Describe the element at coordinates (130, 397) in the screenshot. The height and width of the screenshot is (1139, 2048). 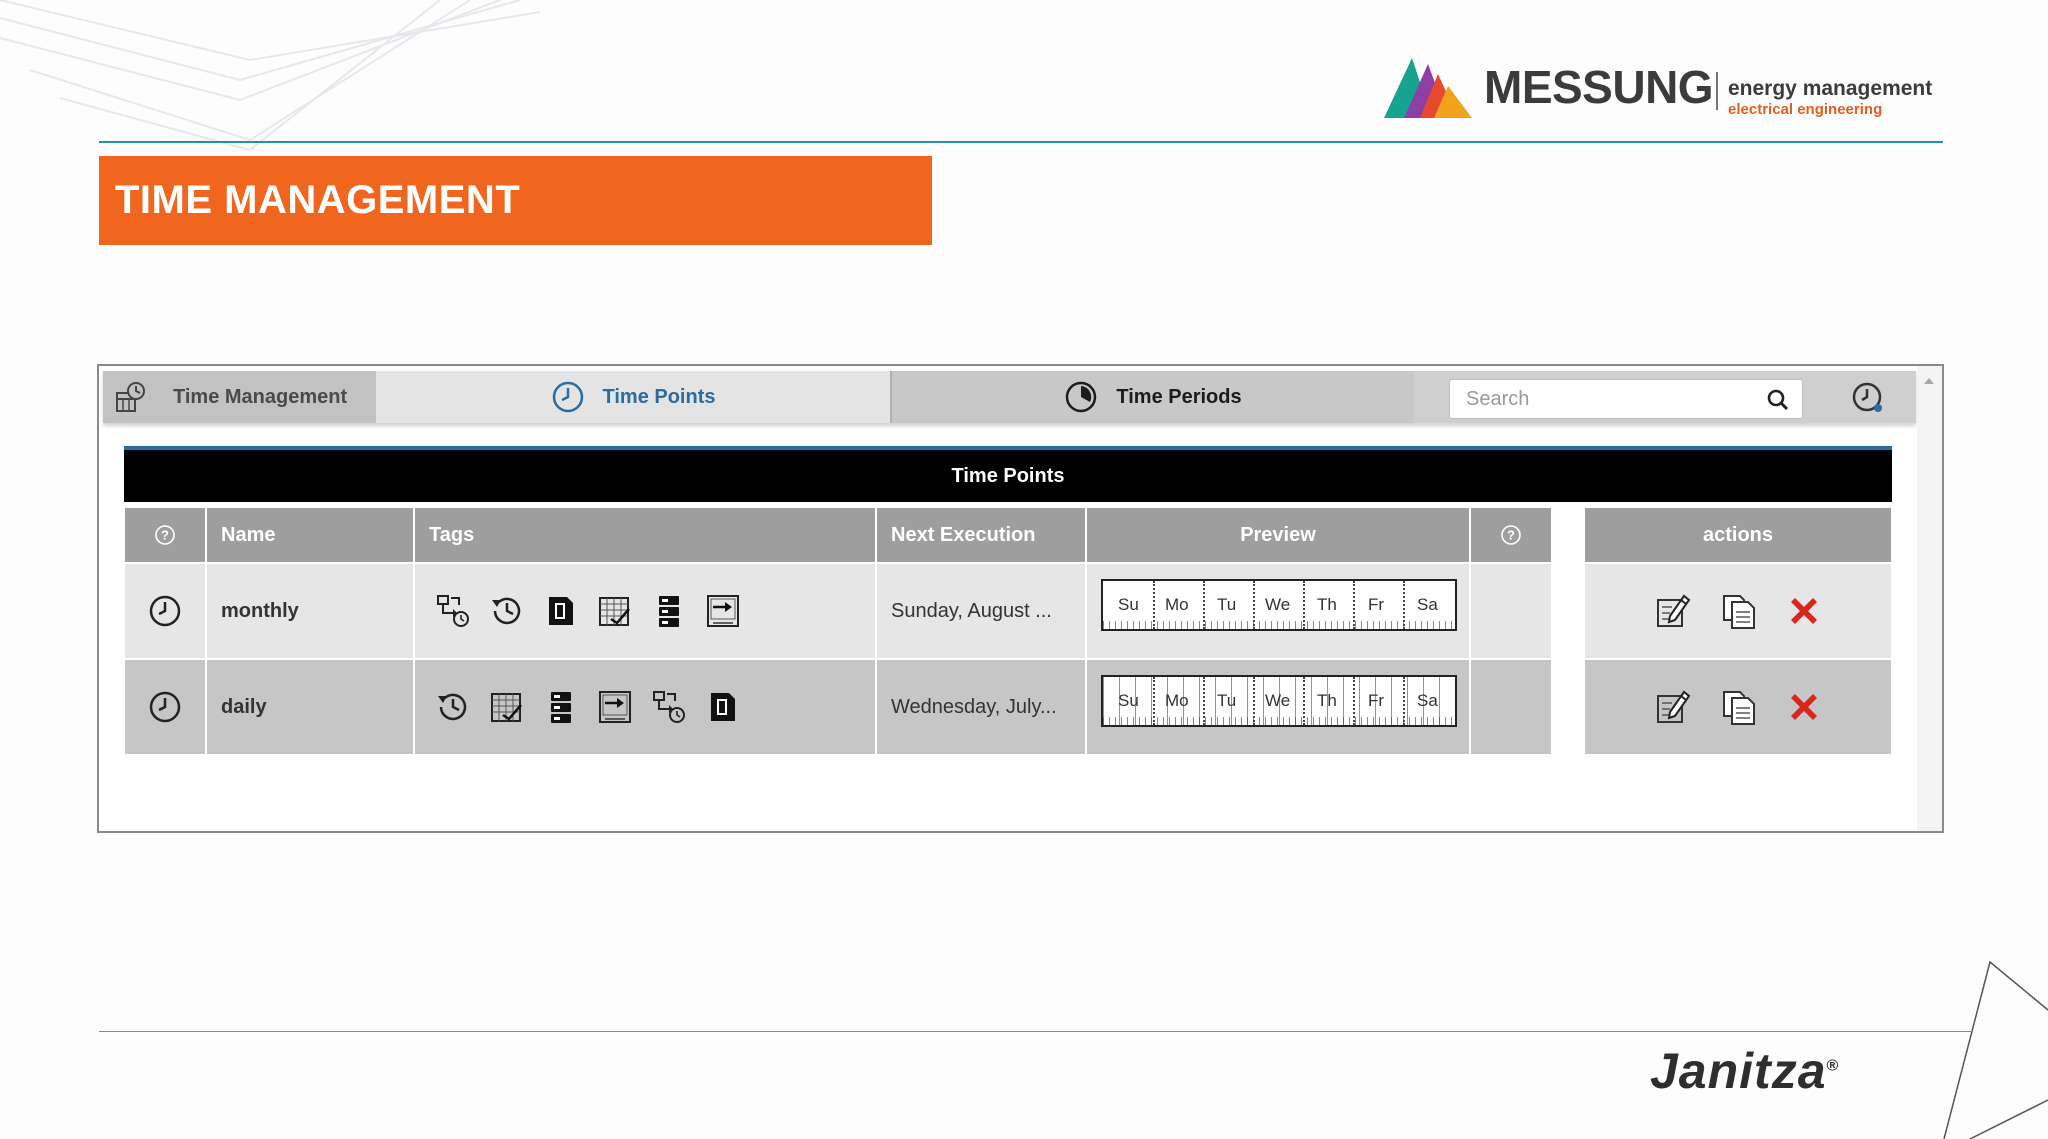
I see `calendar-clock-icon` at that location.